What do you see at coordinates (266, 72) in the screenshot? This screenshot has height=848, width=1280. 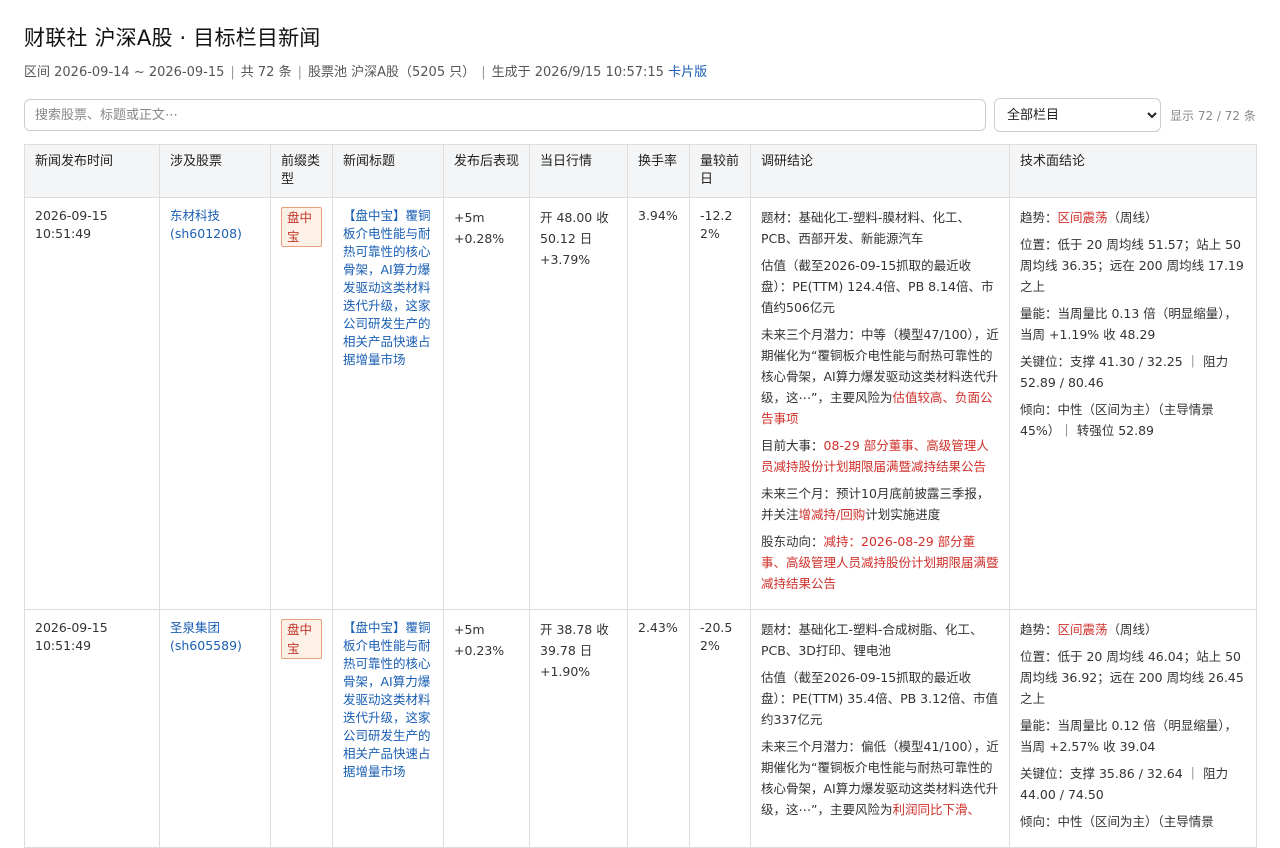 I see `total-count: 共 72 条` at bounding box center [266, 72].